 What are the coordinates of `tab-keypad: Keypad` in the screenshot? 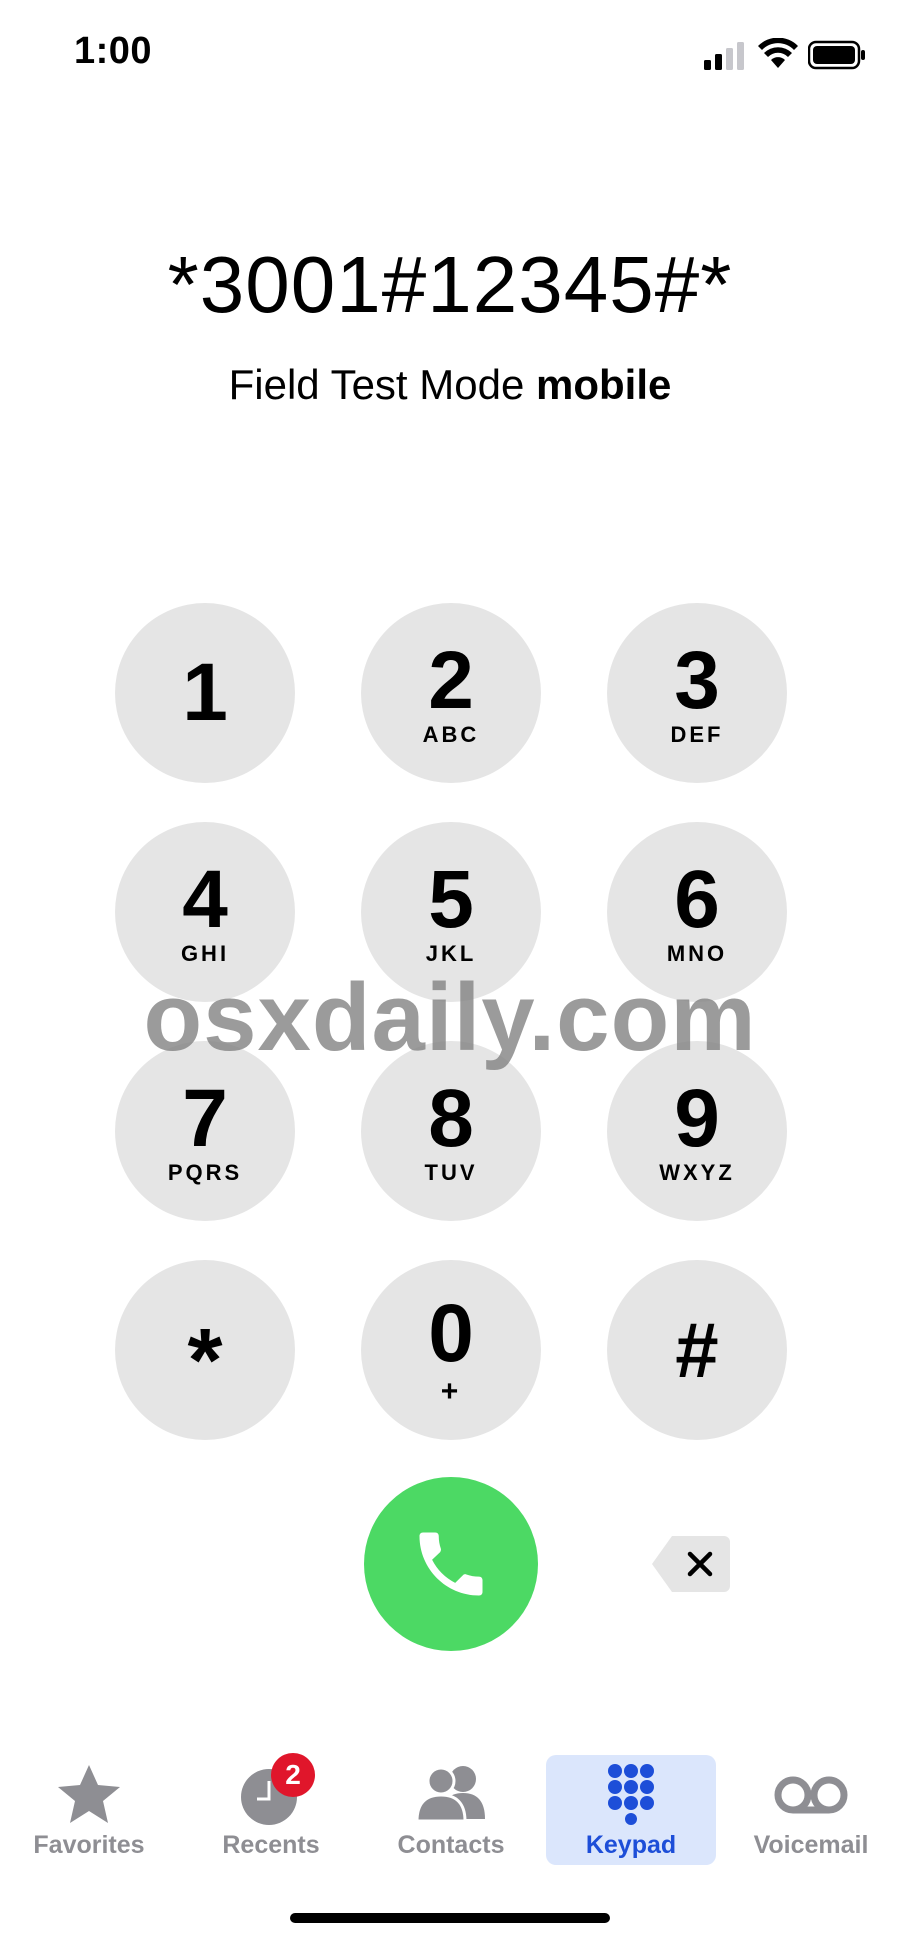 It's located at (631, 1810).